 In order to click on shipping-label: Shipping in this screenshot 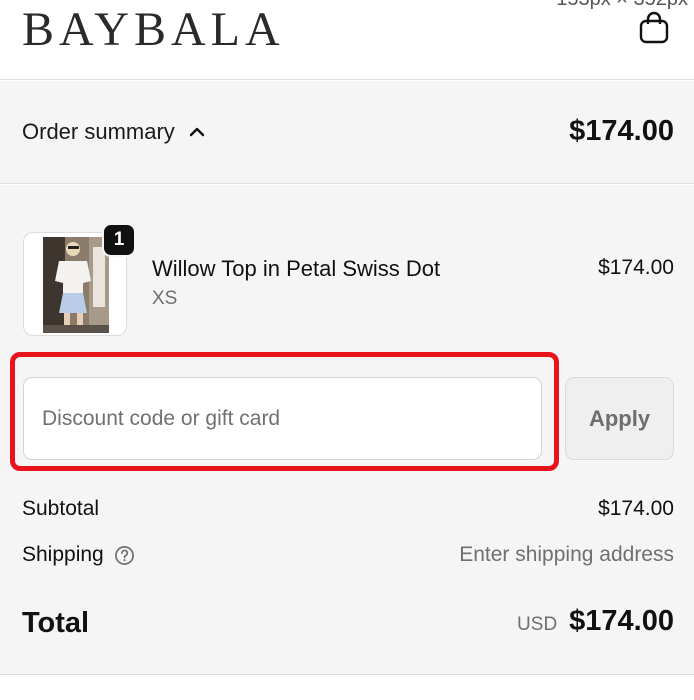, I will do `click(63, 554)`.